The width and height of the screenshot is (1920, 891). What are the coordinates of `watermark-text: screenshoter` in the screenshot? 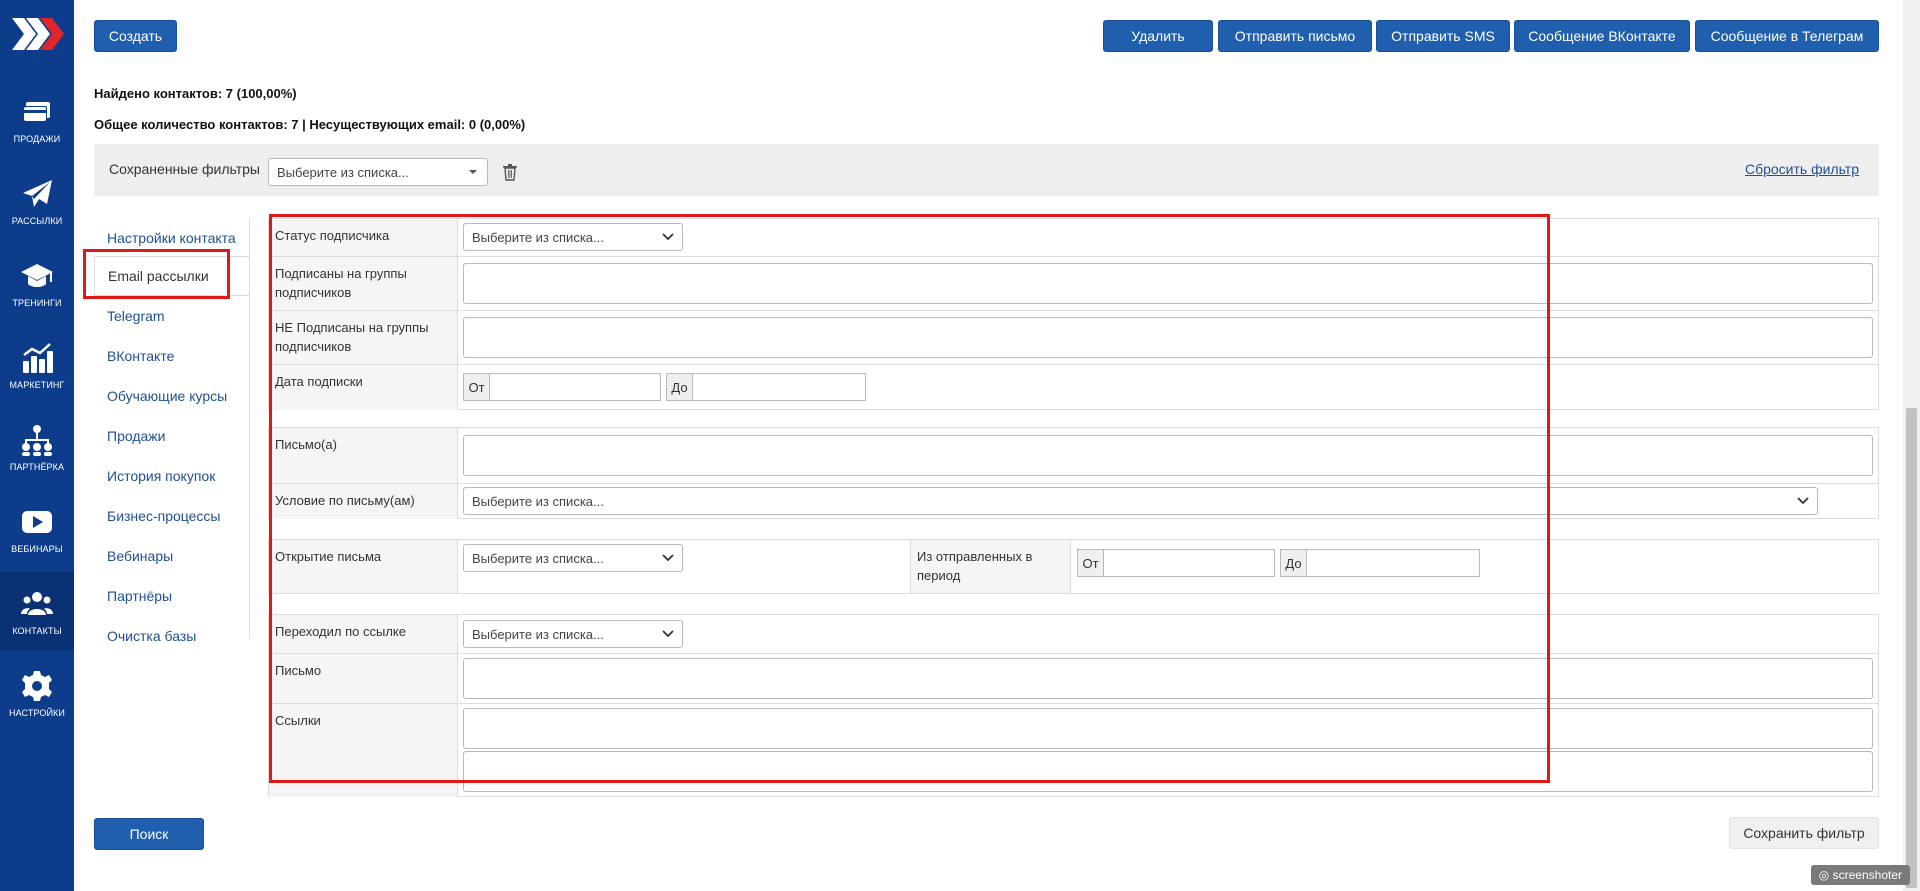 It's located at (1867, 875).